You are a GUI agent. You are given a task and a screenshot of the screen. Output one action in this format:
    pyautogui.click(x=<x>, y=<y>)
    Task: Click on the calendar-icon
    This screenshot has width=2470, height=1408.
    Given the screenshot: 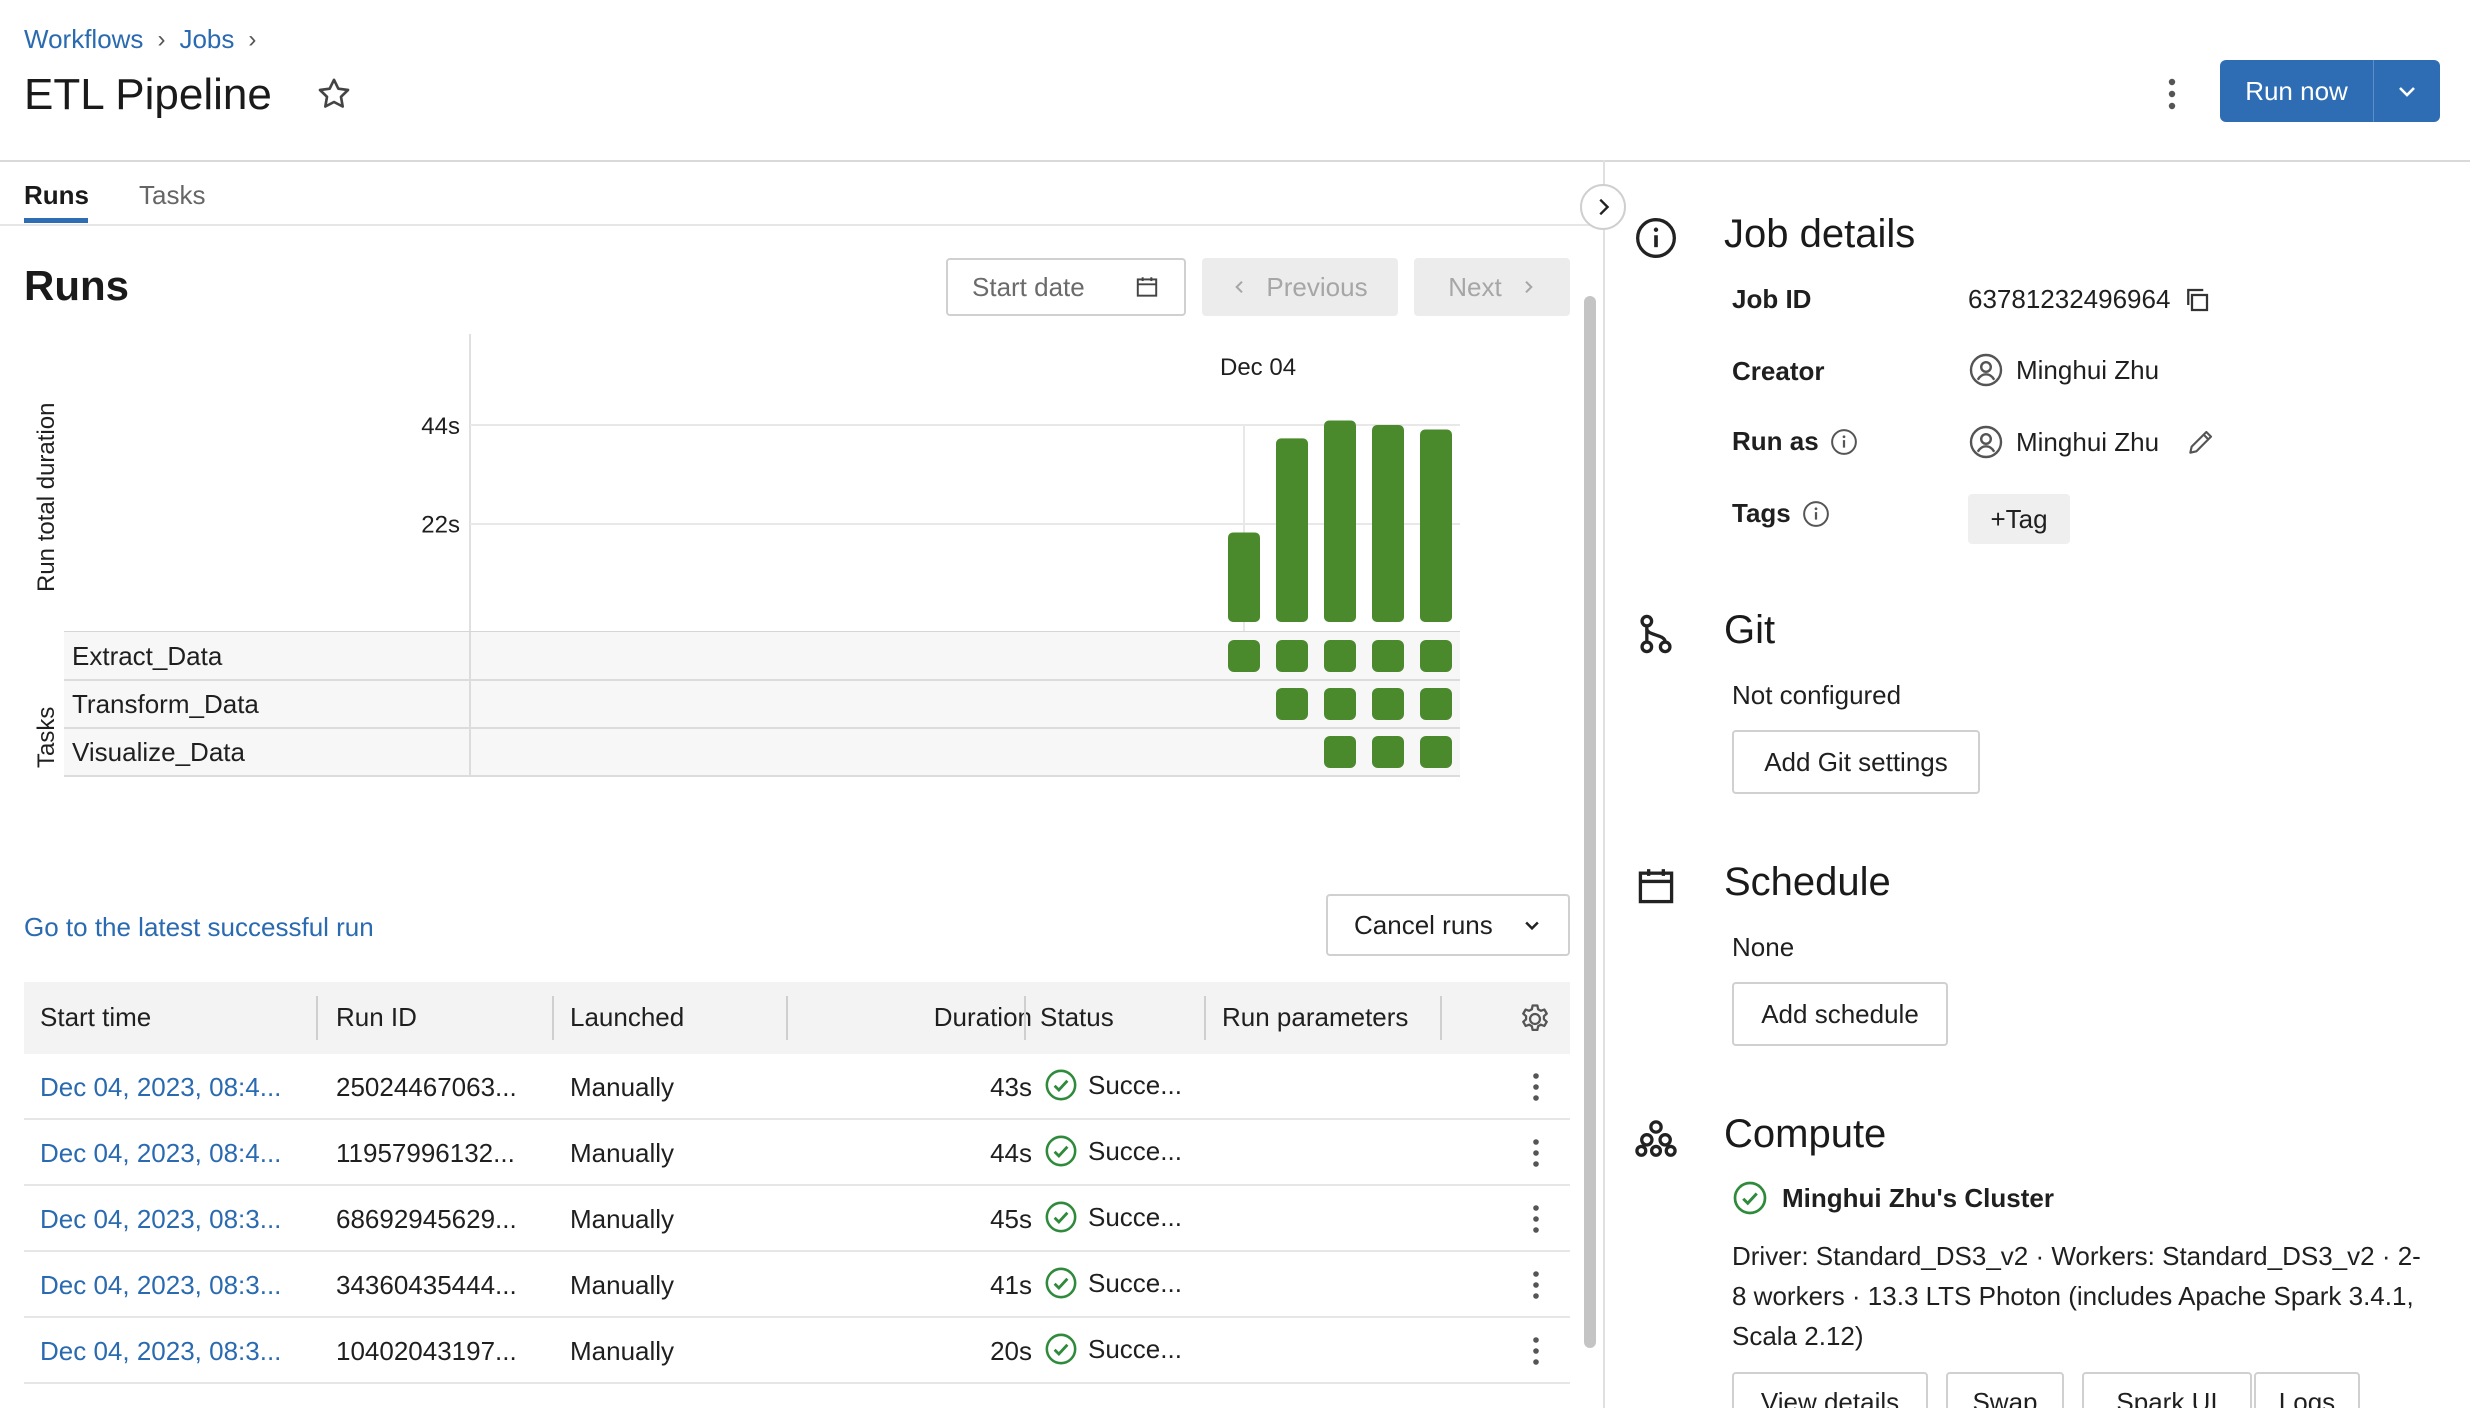 What is the action you would take?
    pyautogui.click(x=1656, y=886)
    